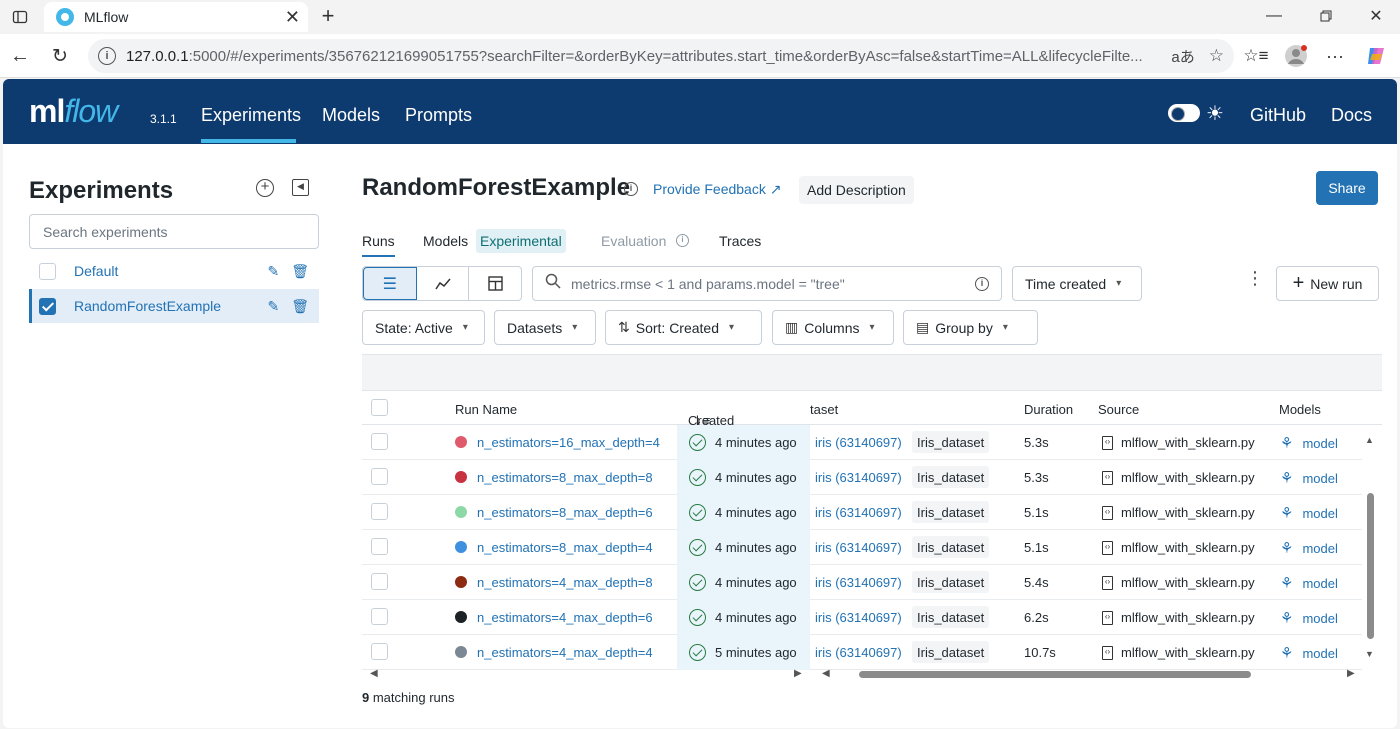 Image resolution: width=1400 pixels, height=729 pixels. I want to click on vertical-scroll-thumb, so click(1370, 566).